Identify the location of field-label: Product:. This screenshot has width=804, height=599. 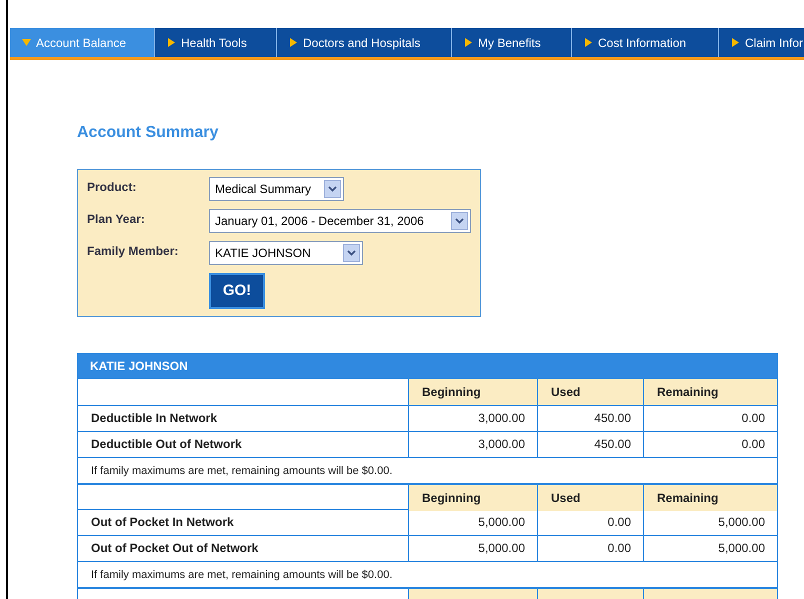
(112, 187).